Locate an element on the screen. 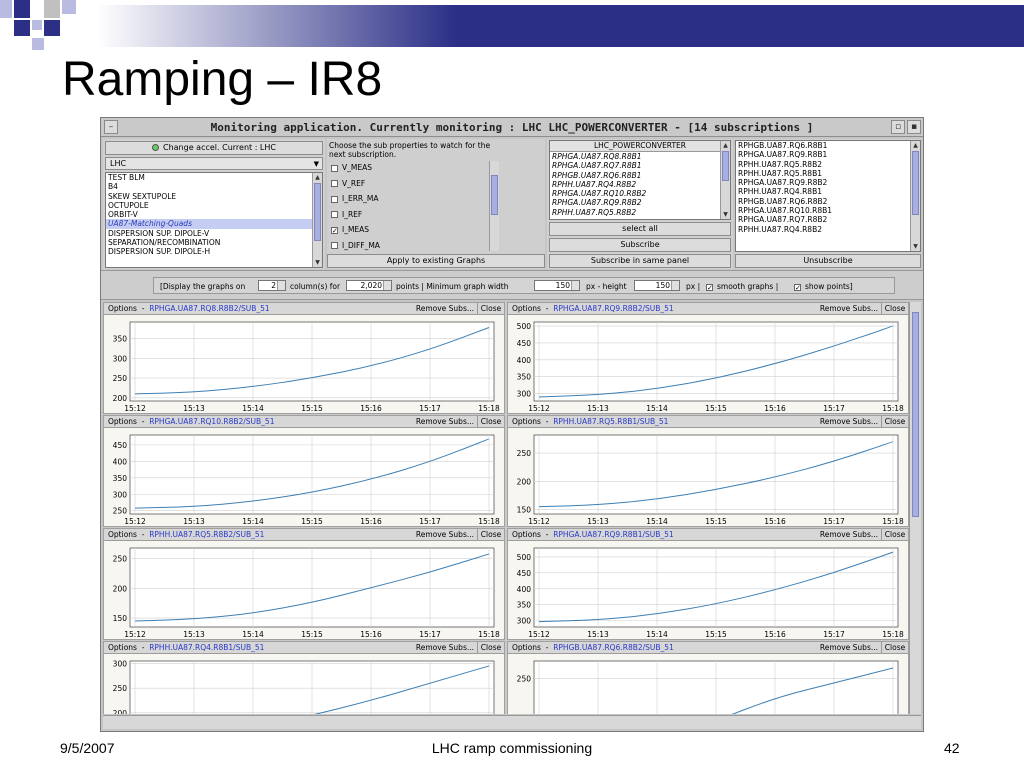 The image size is (1024, 768). subscription-list-item: RPHH.UA87.RQ5.R8B2 is located at coordinates (828, 164).